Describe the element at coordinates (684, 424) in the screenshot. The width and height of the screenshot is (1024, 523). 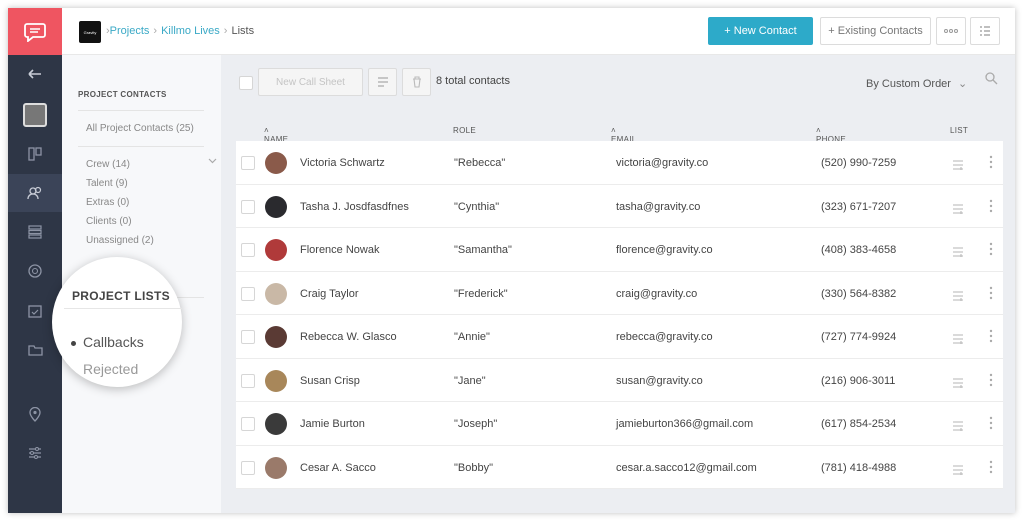
I see `contact-email: jamieburton366@gmail.com` at that location.